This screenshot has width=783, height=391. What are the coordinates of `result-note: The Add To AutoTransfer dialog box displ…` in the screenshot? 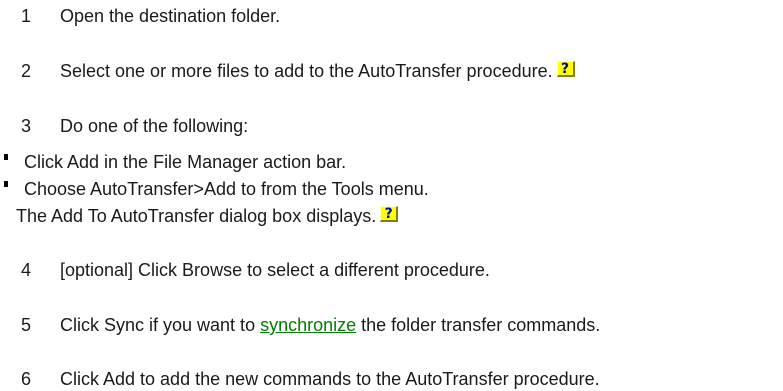 It's located at (207, 216).